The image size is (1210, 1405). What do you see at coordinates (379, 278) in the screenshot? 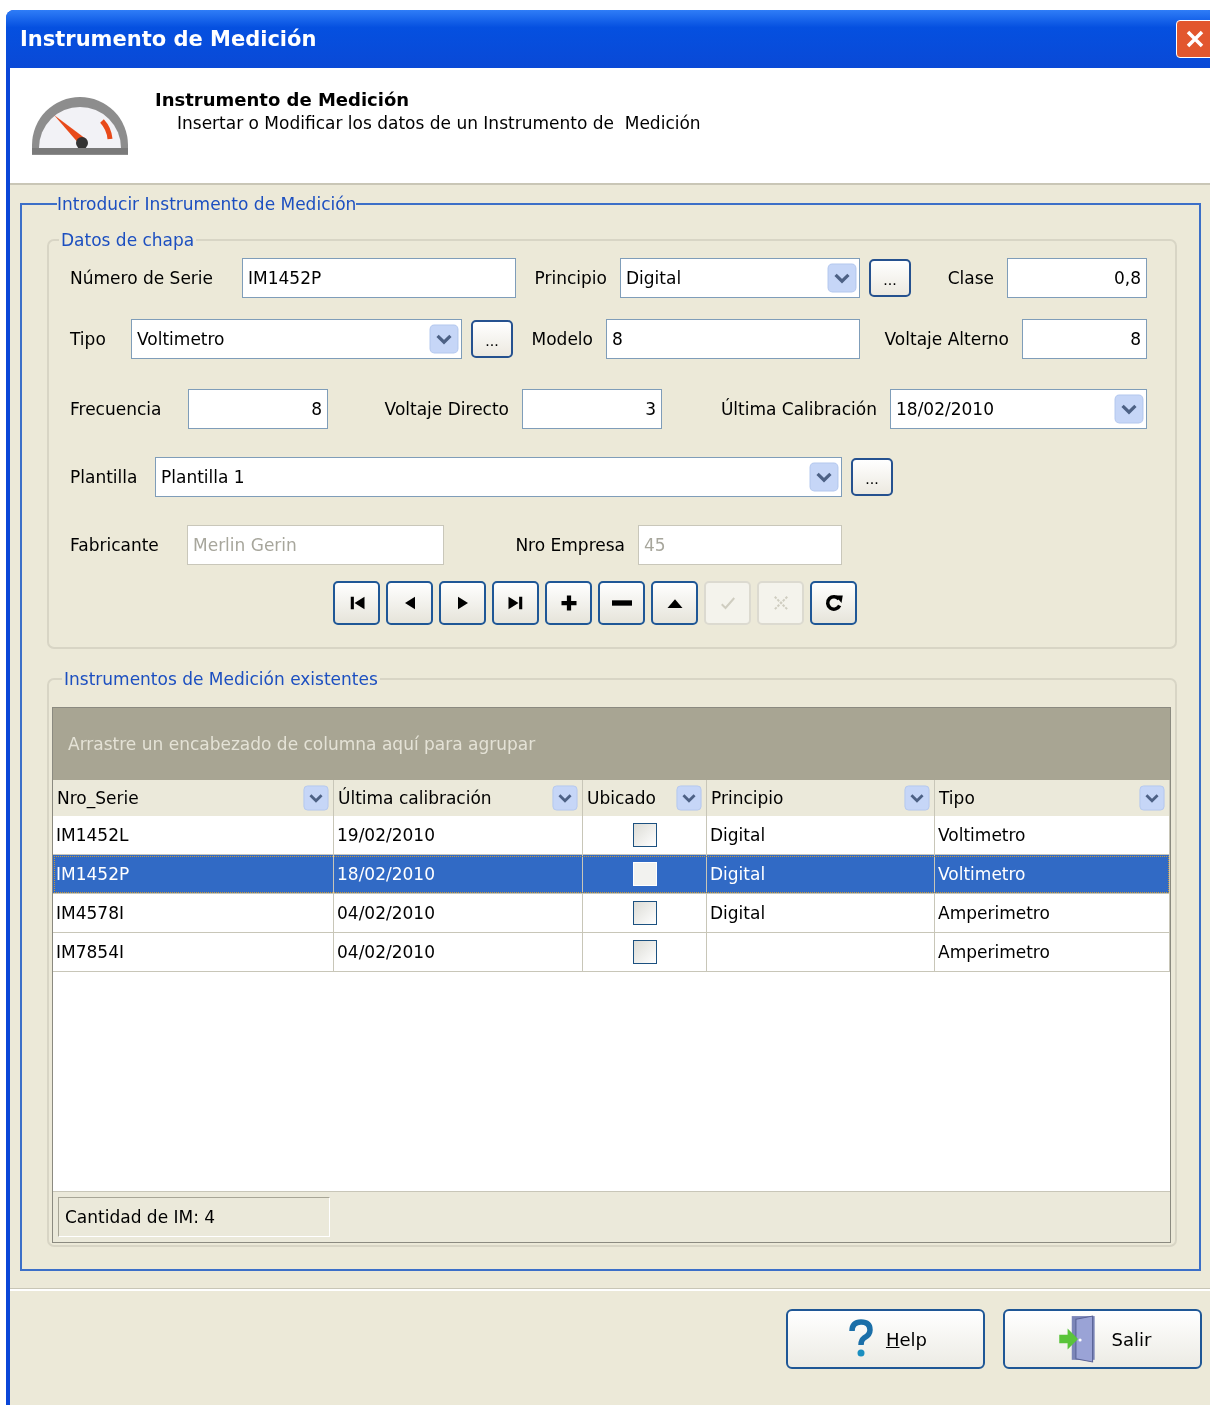
I see `text-field: IM1452P` at bounding box center [379, 278].